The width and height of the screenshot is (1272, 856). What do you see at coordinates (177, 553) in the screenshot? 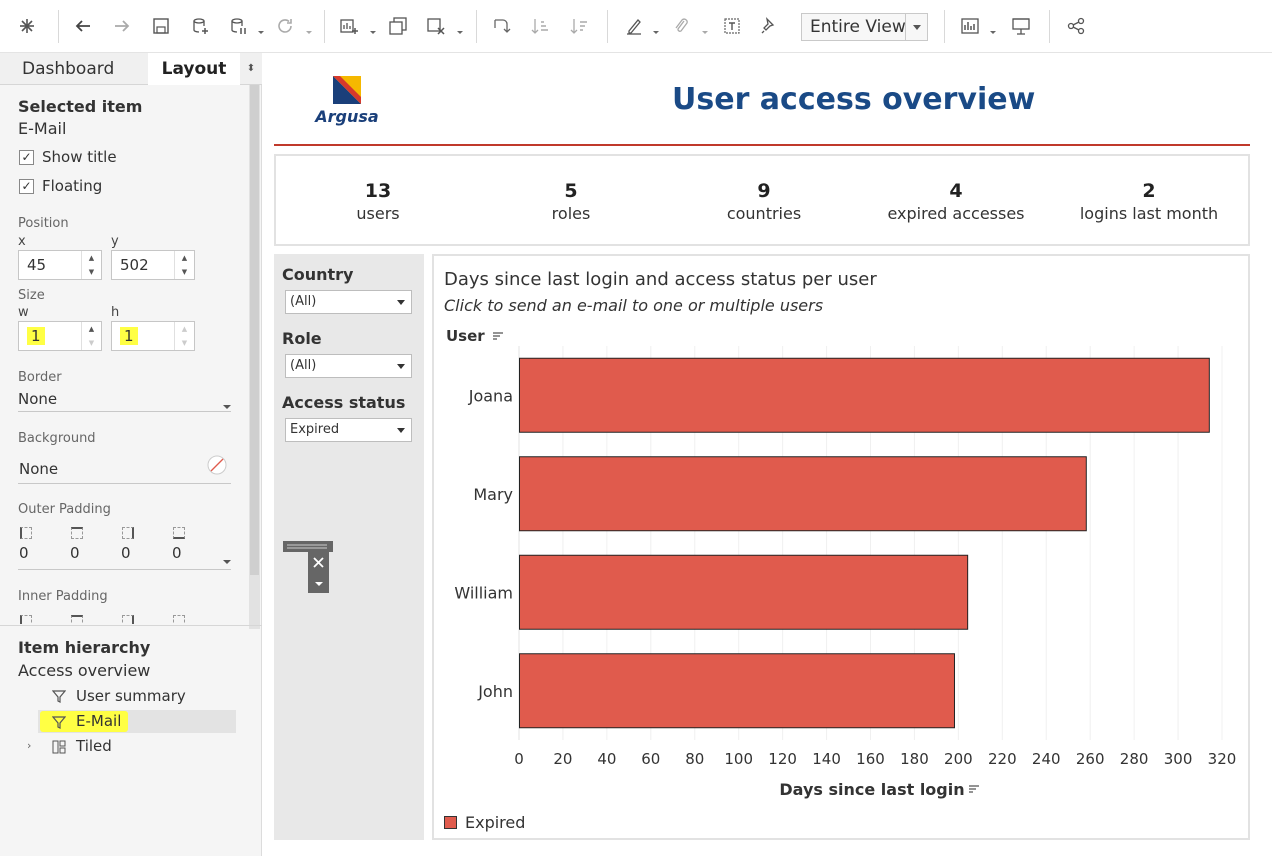
I see `outer-padding-bottom: 0` at bounding box center [177, 553].